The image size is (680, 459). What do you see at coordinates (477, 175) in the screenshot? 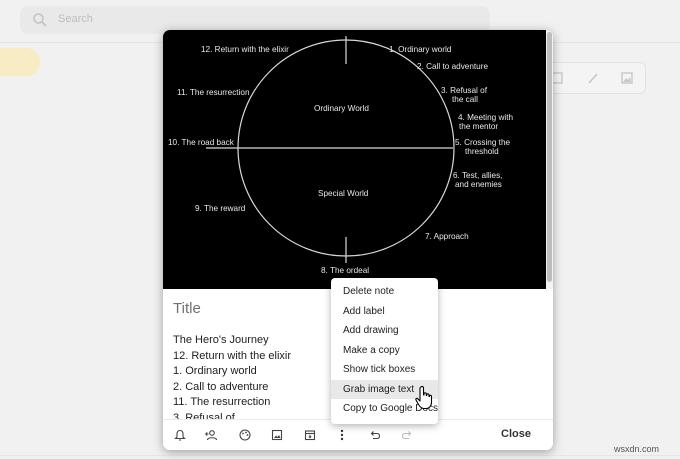
I see `label-tests-1: 6. Test, allies,` at bounding box center [477, 175].